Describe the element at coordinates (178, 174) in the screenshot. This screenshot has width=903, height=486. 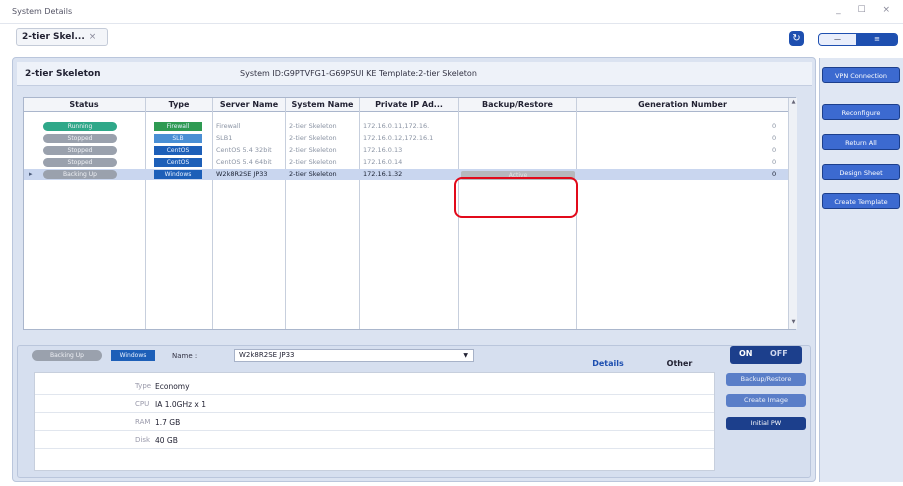
I see `type-badge: Windows` at that location.